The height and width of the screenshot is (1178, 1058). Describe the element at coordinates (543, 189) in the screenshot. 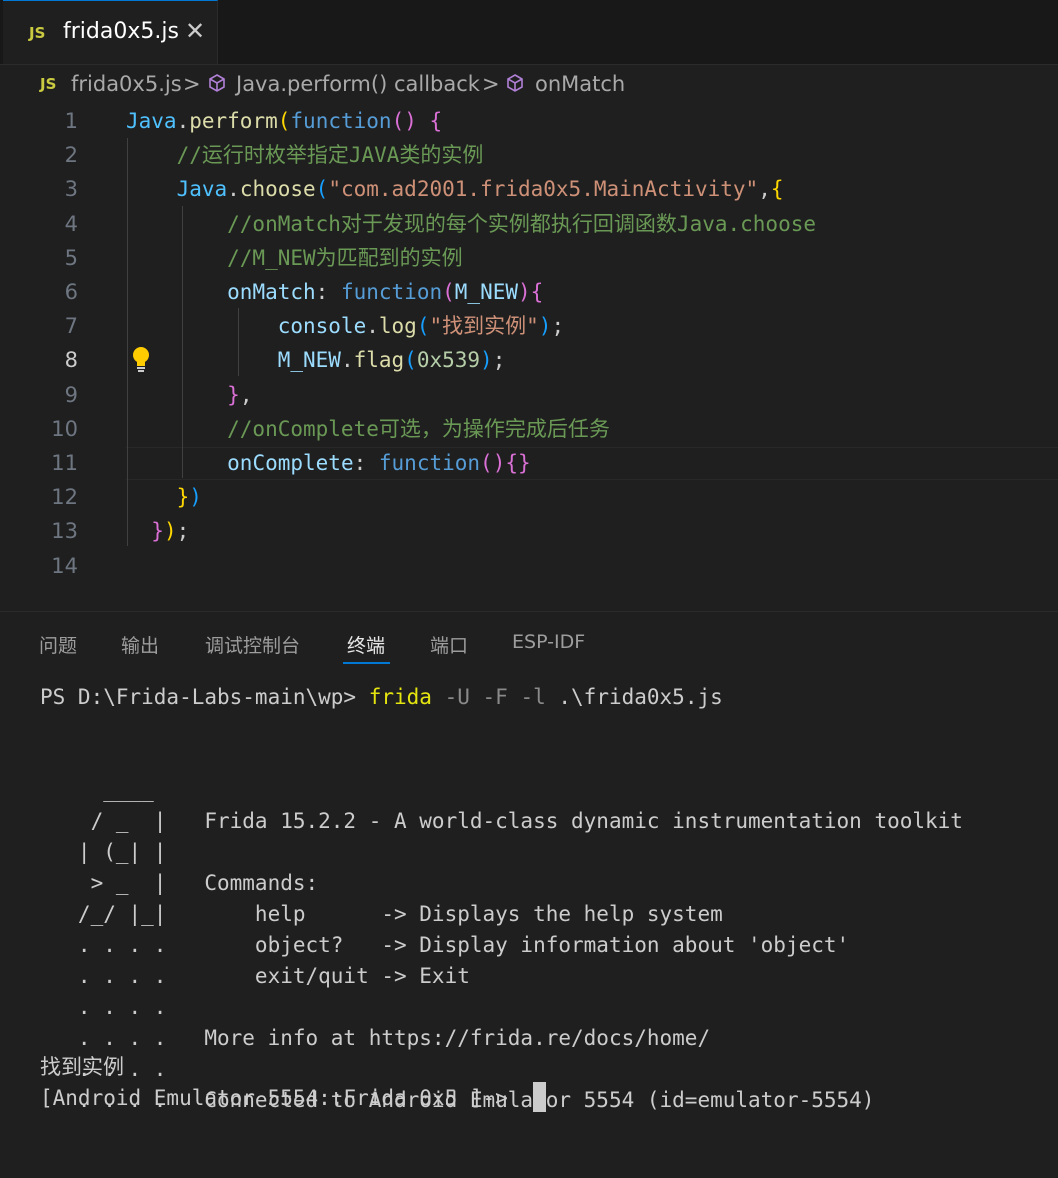

I see `code-token: "com.ad2001.frida0x5.MainActivity"` at that location.